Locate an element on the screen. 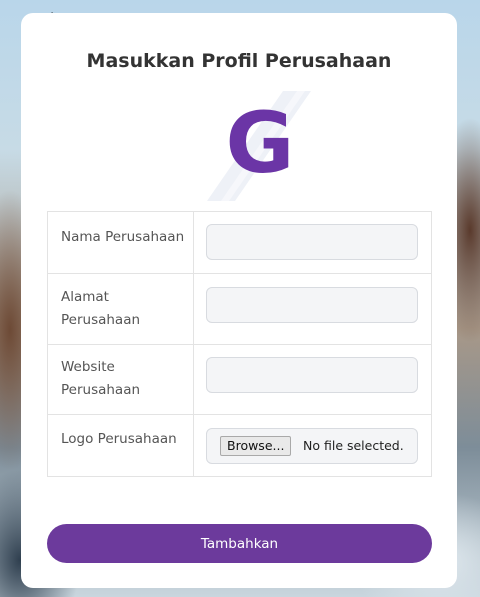 This screenshot has height=597, width=480. file-status-text: No file selected. is located at coordinates (353, 445).